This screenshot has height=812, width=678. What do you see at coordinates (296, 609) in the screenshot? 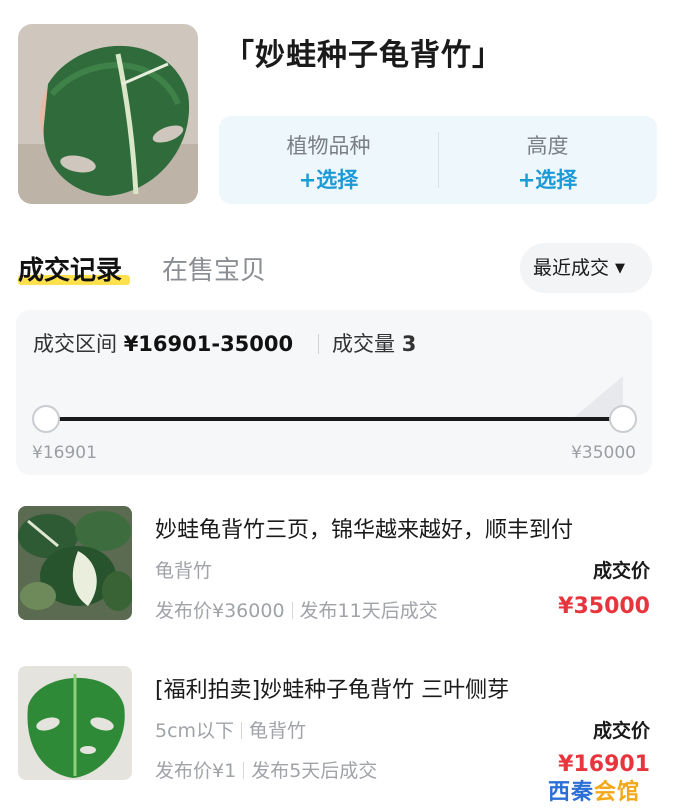
I see `listing-meta: 发布价¥36000 发布11天后成交` at bounding box center [296, 609].